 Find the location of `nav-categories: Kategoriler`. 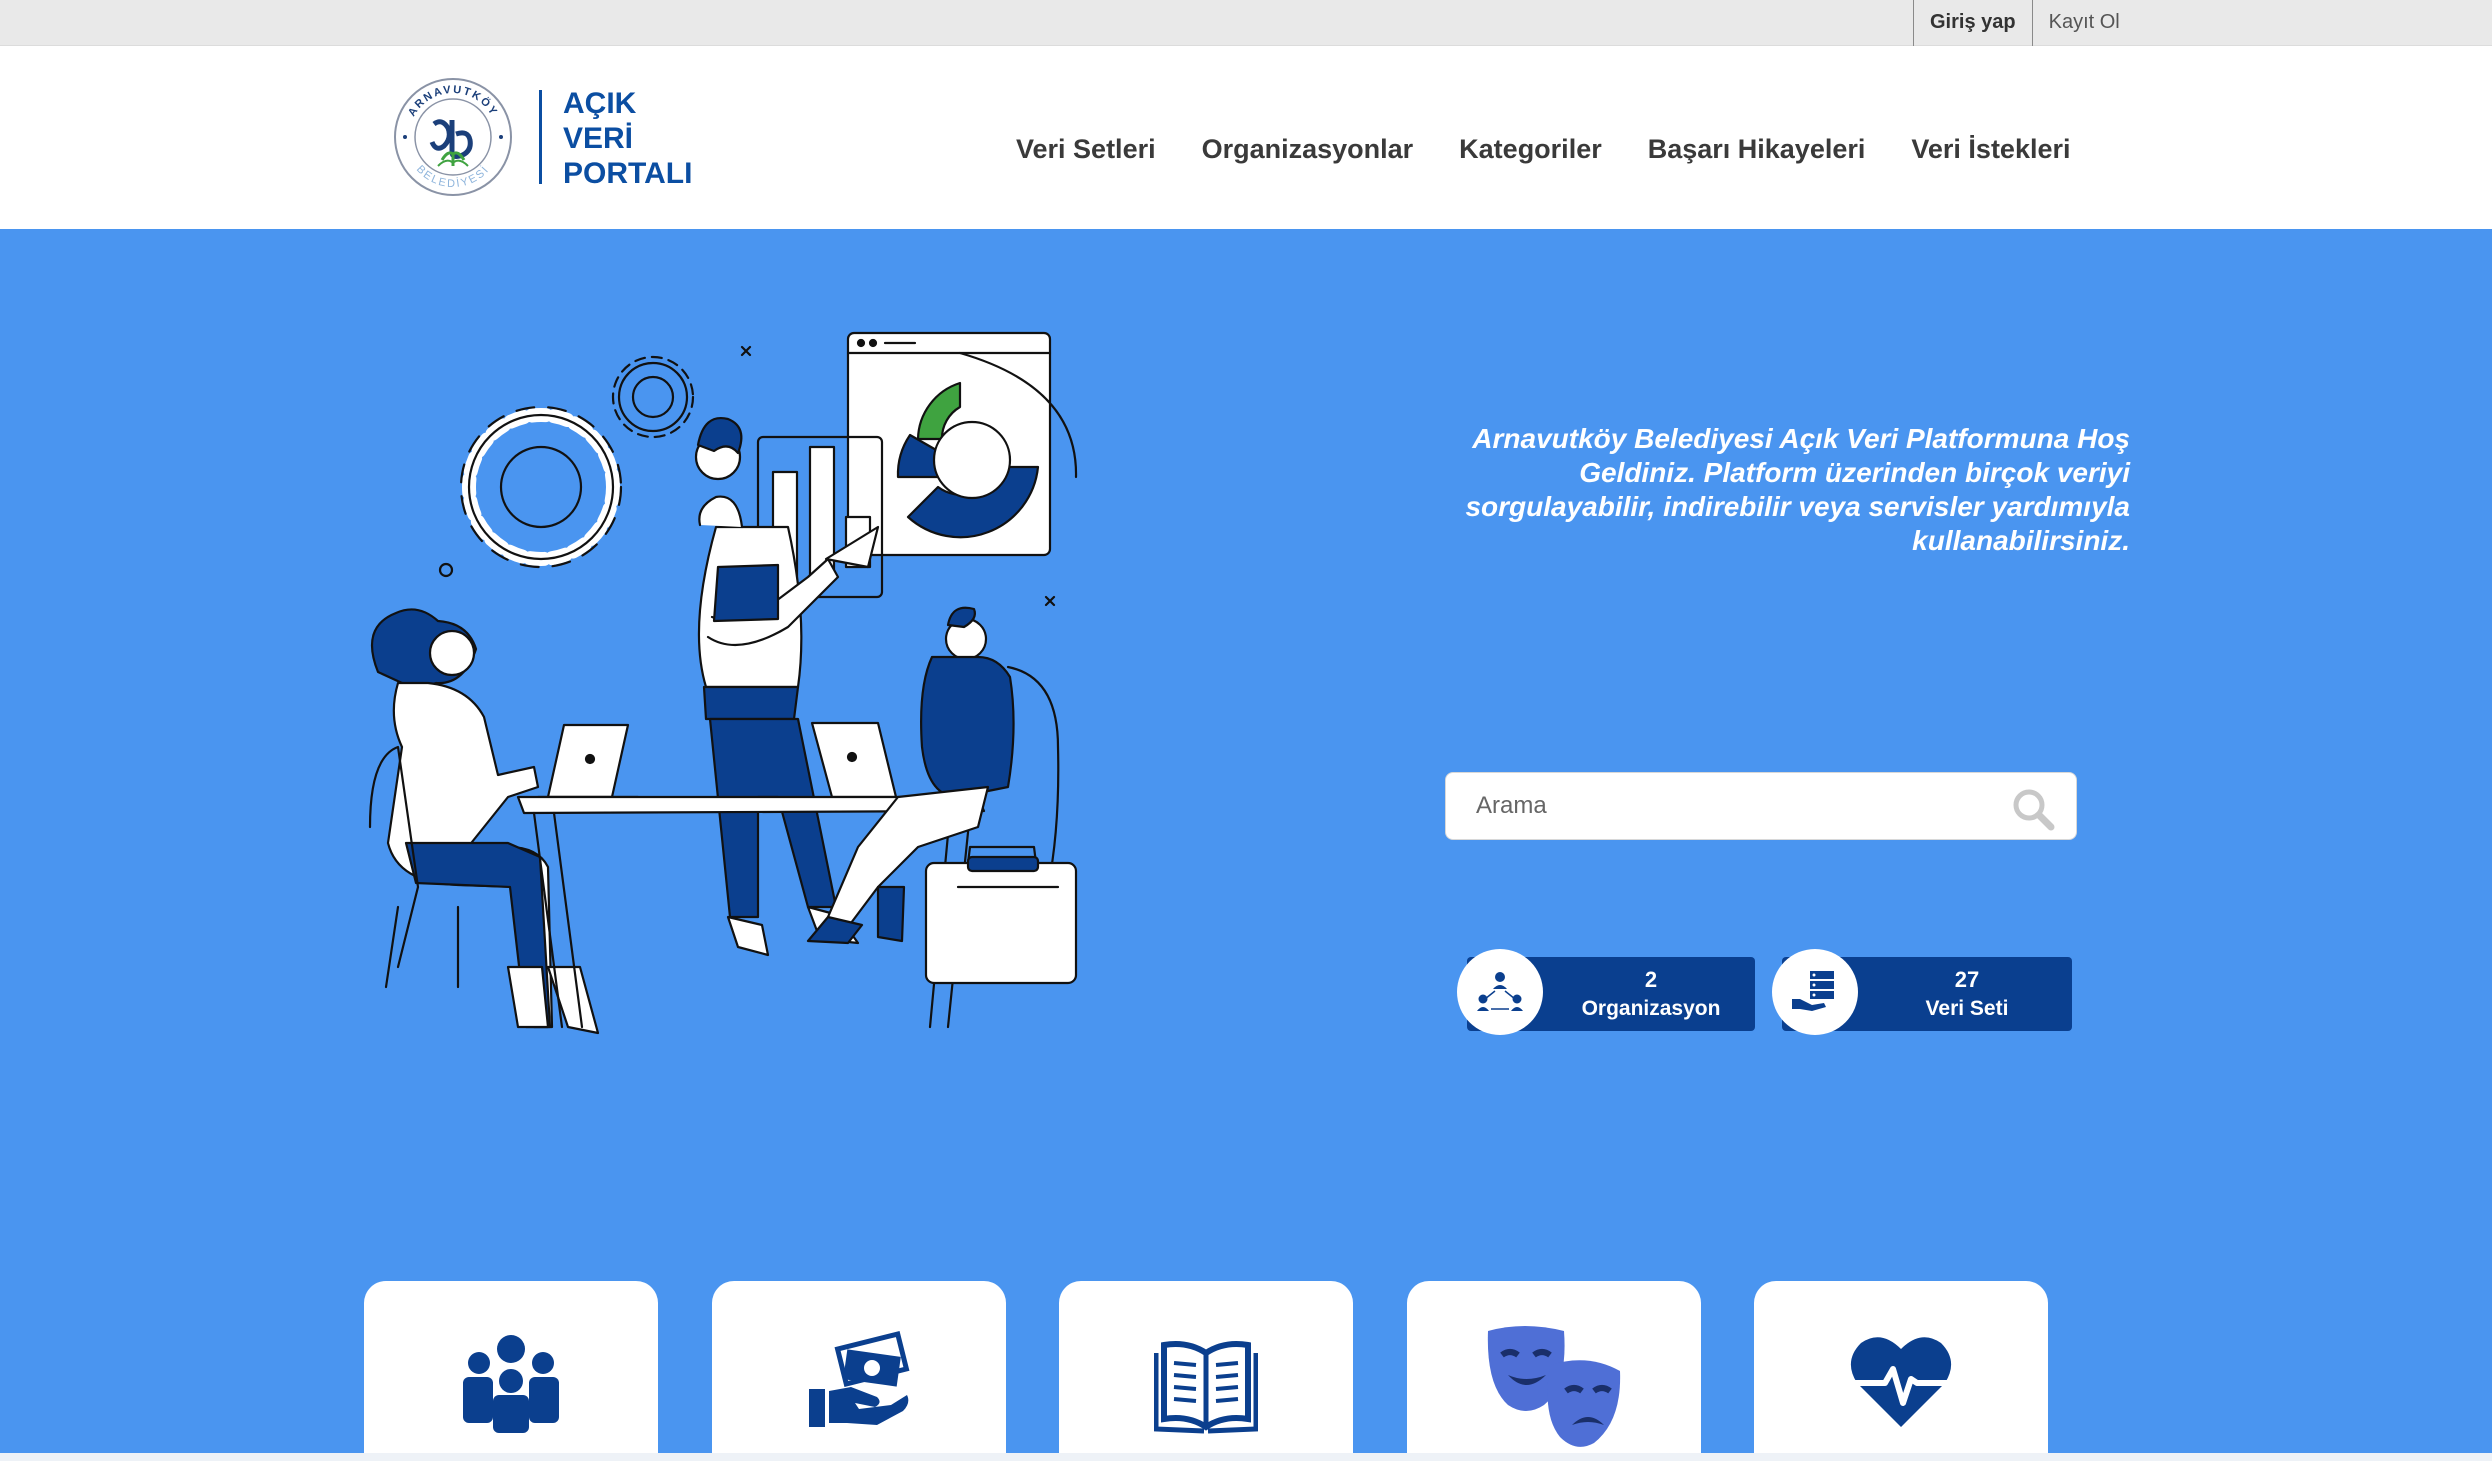

nav-categories: Kategoriler is located at coordinates (1530, 149).